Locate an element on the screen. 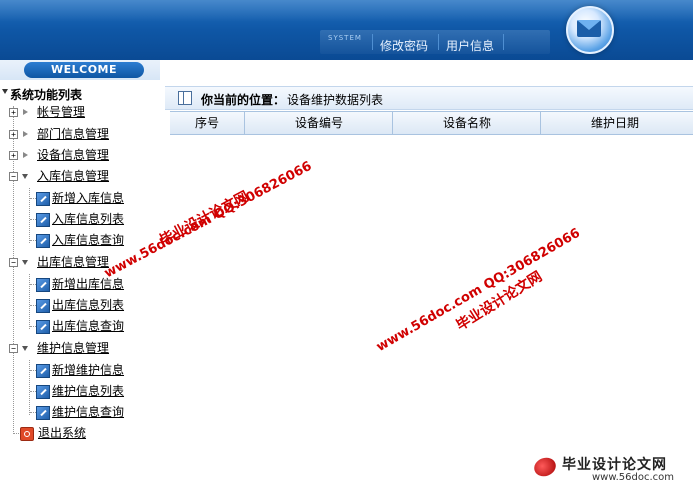  top-banner: SYSTEM 修改密码 用户信息 is located at coordinates (346, 30).